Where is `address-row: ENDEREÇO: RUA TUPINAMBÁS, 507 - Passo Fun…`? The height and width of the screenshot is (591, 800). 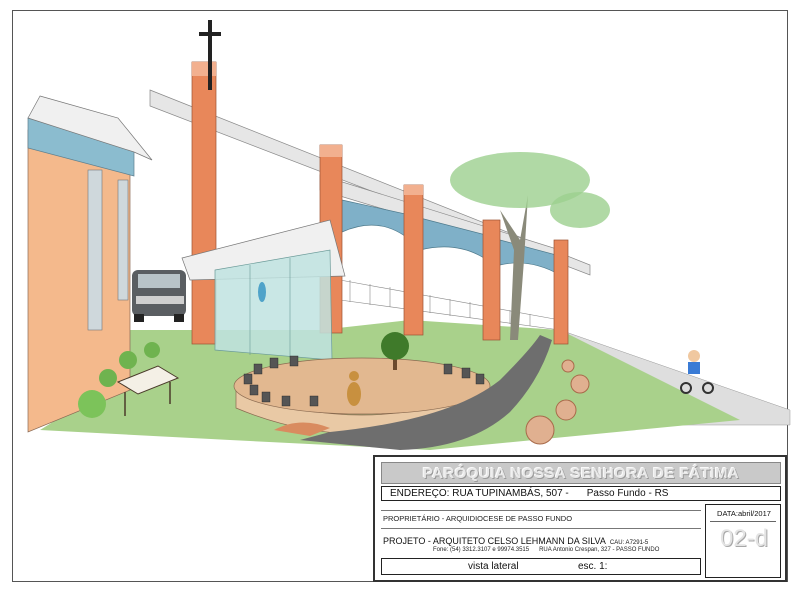 address-row: ENDEREÇO: RUA TUPINAMBÁS, 507 - Passo Fun… is located at coordinates (581, 493).